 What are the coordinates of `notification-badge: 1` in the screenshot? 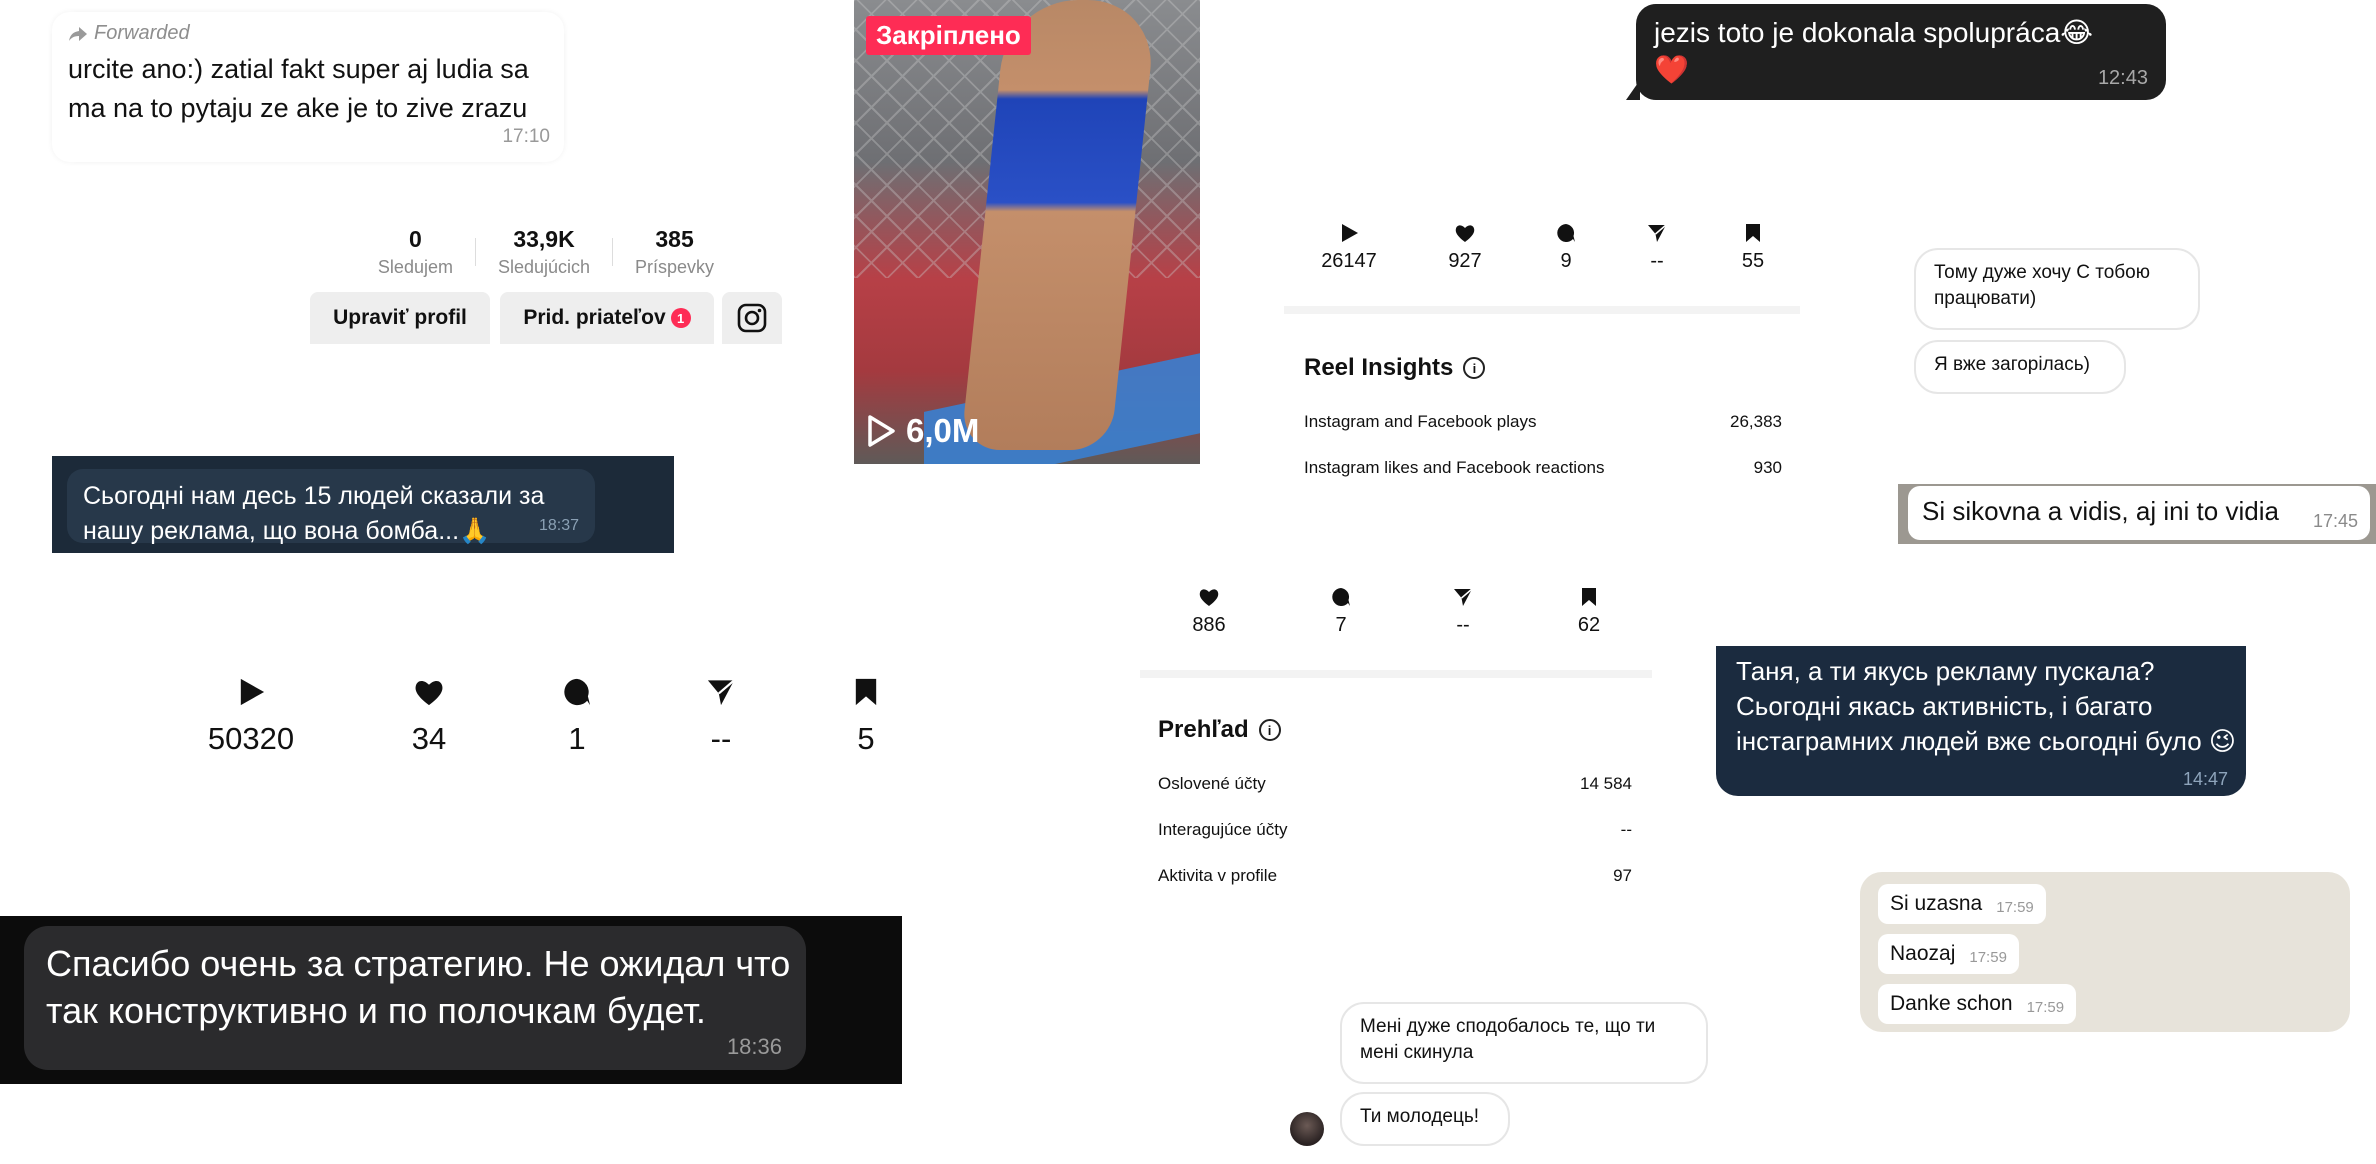 It's located at (680, 318).